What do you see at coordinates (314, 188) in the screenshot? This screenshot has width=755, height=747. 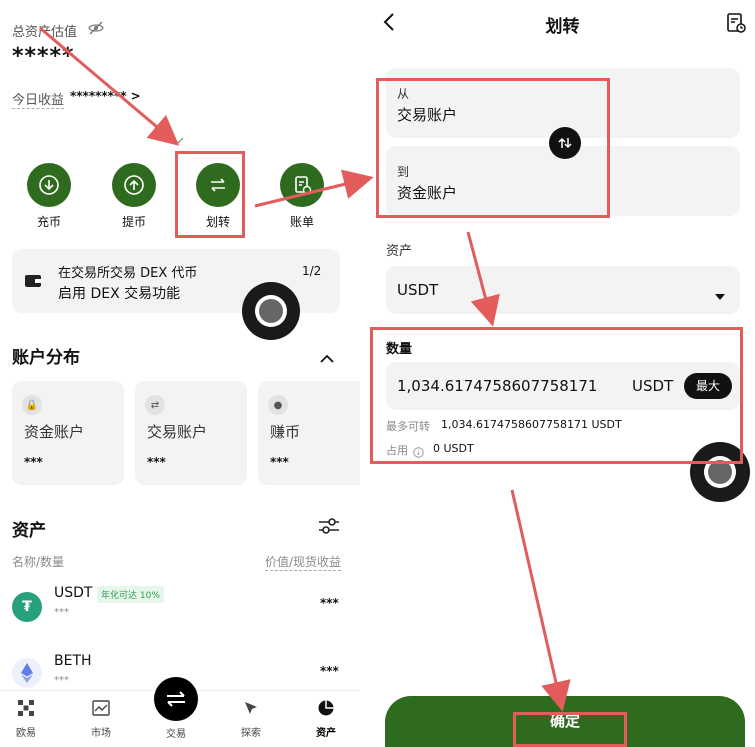 I see `arrow-to-transfer-screen` at bounding box center [314, 188].